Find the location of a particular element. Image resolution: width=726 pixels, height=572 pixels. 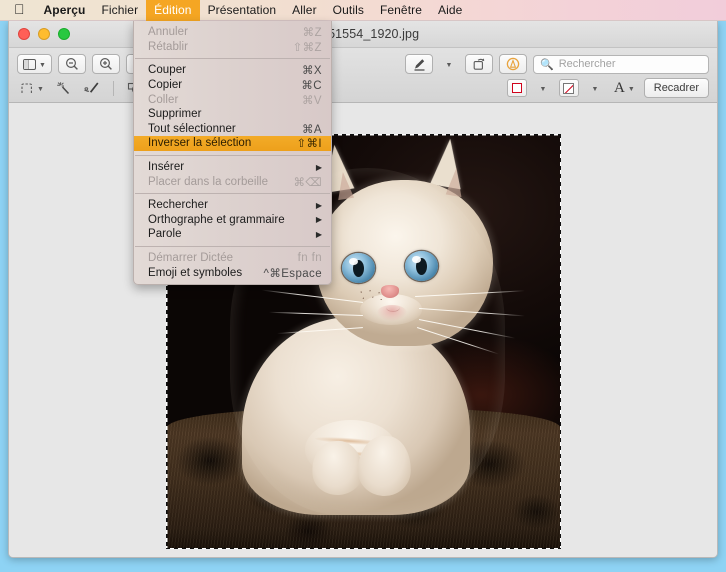

zoom-button is located at coordinates (64, 34).